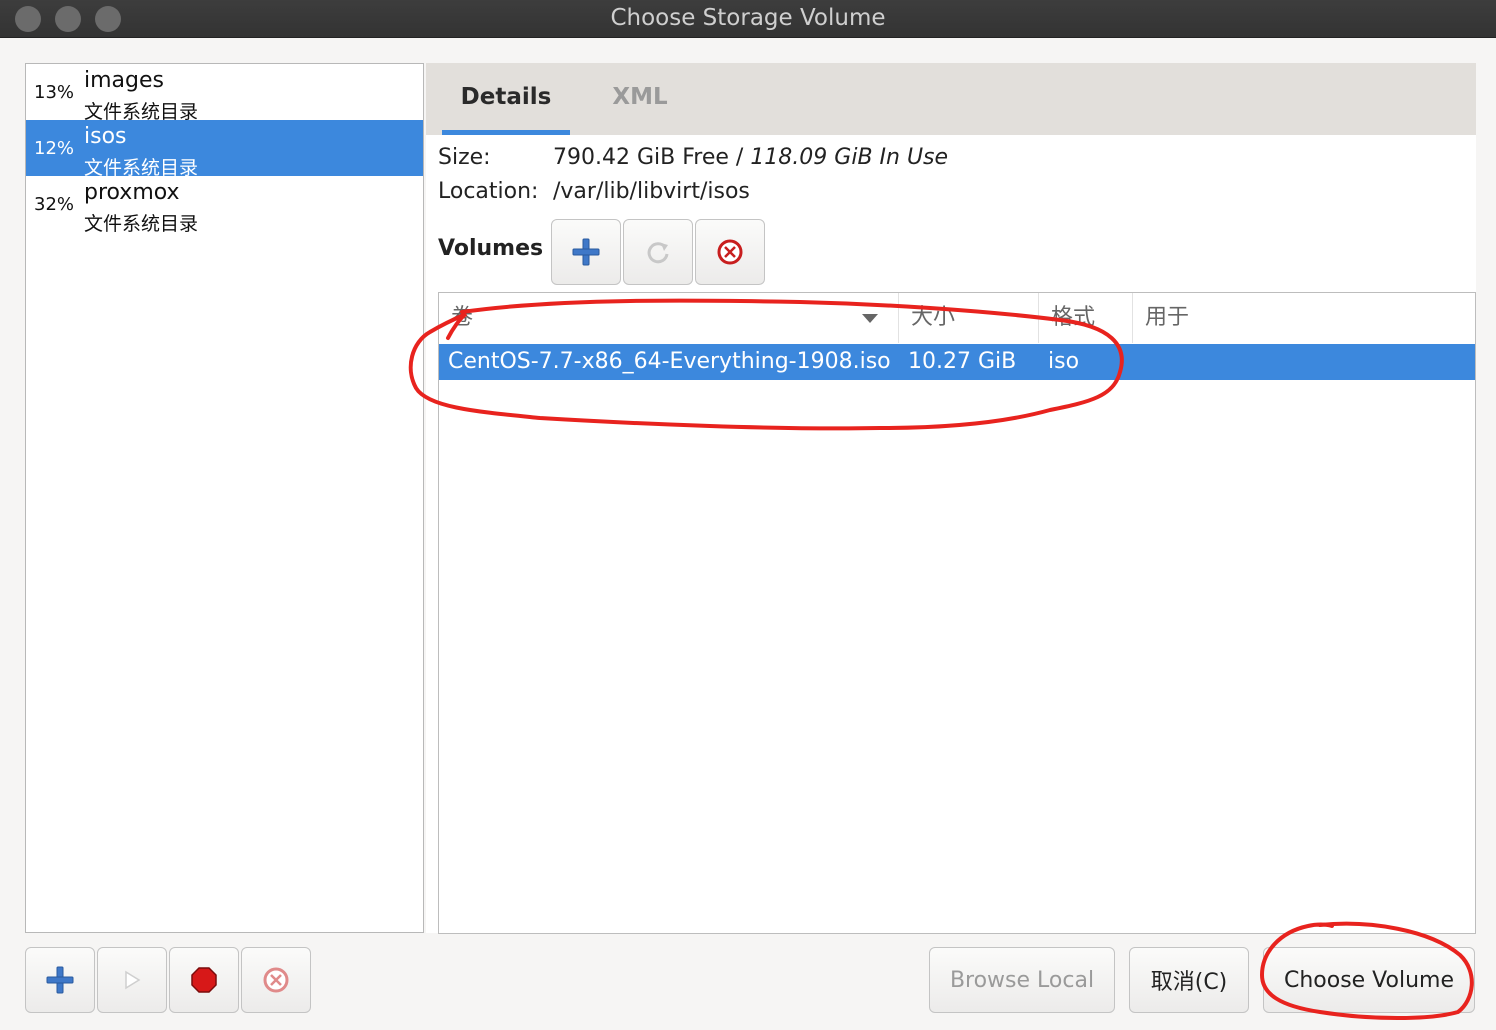 Image resolution: width=1496 pixels, height=1030 pixels. Describe the element at coordinates (506, 99) in the screenshot. I see `tab-details: Details` at that location.